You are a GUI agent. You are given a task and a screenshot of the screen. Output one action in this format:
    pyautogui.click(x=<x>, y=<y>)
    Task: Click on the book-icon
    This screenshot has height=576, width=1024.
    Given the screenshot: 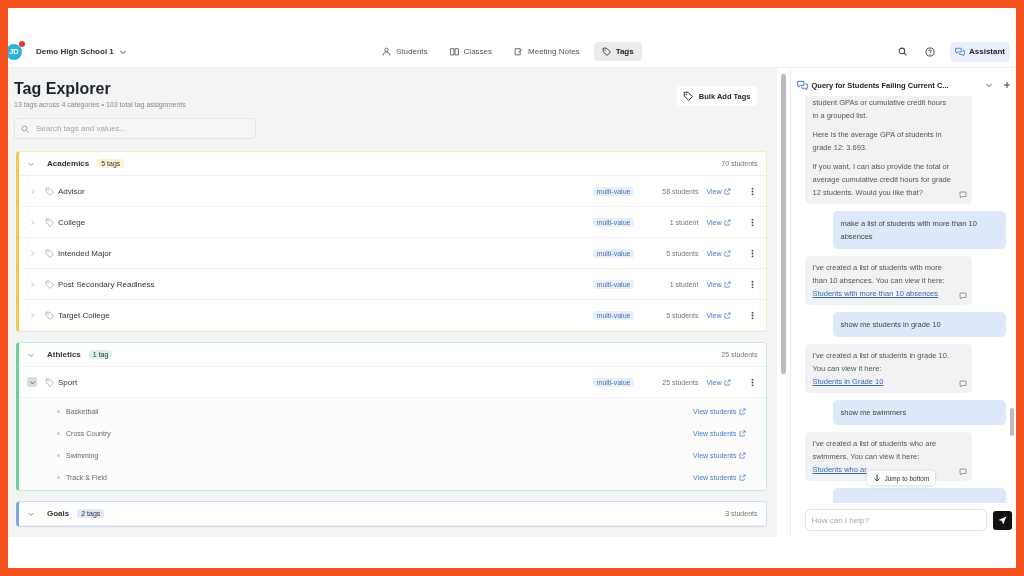 What is the action you would take?
    pyautogui.click(x=454, y=51)
    